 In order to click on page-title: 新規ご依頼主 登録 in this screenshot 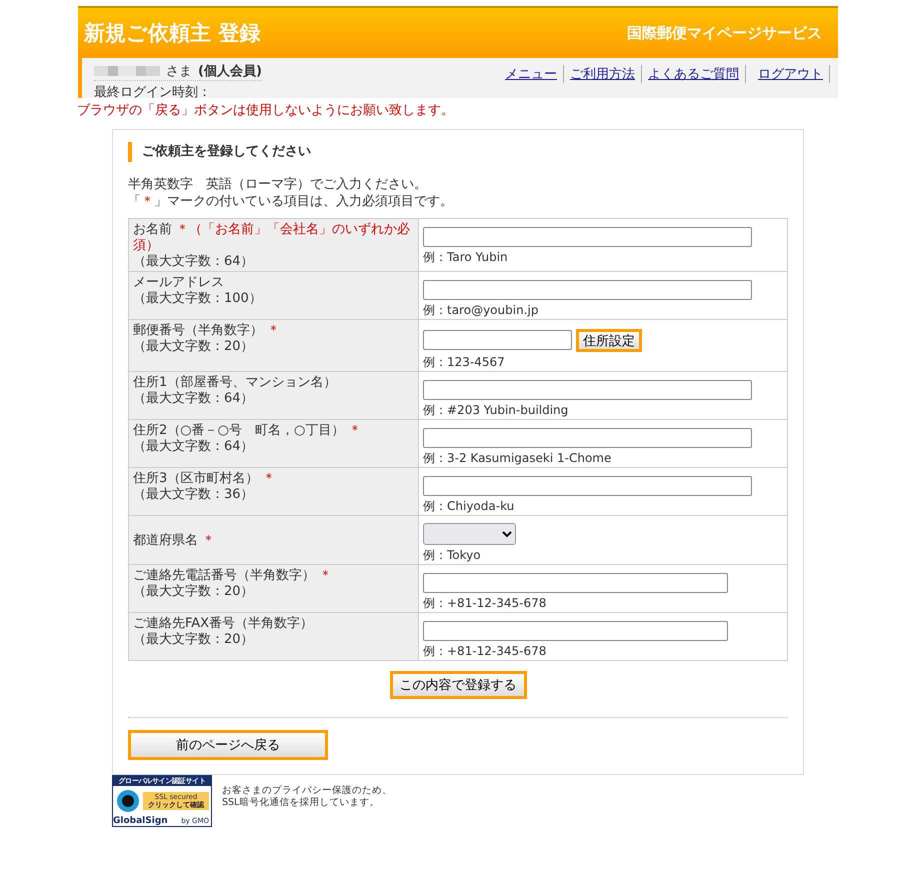, I will do `click(172, 33)`.